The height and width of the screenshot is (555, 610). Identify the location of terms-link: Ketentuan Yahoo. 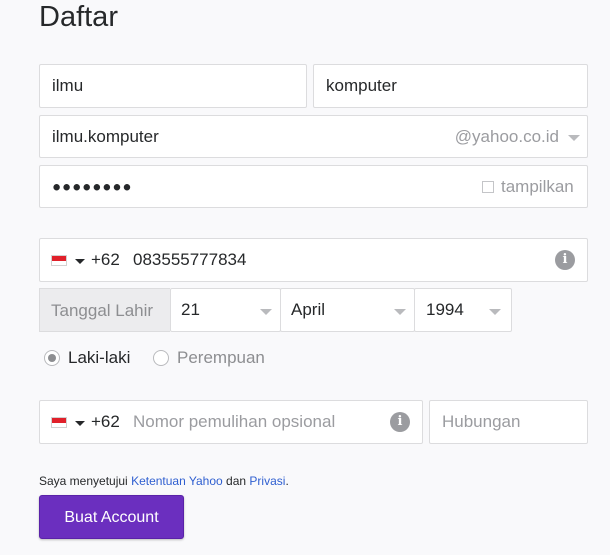
(177, 481).